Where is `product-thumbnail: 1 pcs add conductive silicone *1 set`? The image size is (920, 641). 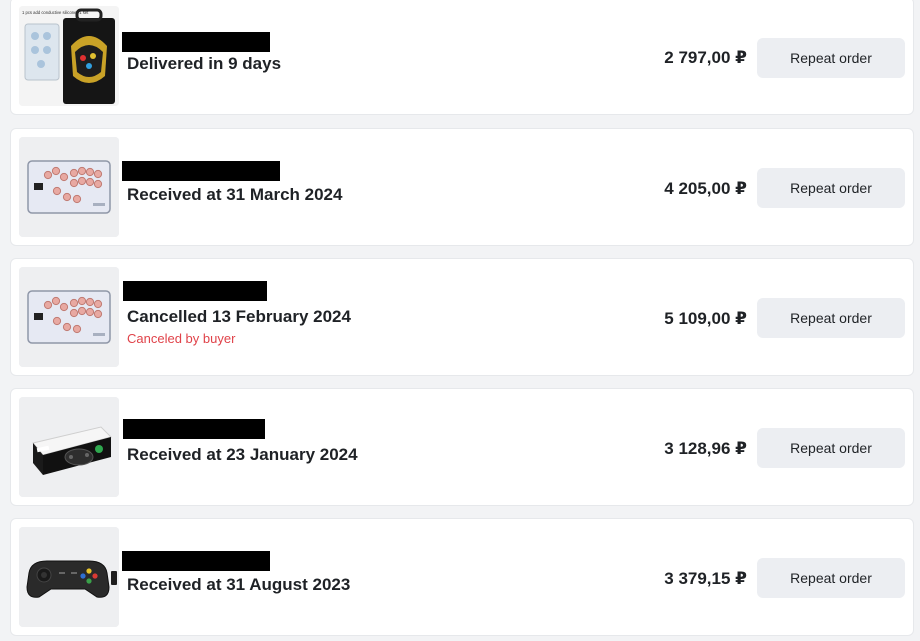
product-thumbnail: 1 pcs add conductive silicone *1 set is located at coordinates (69, 56).